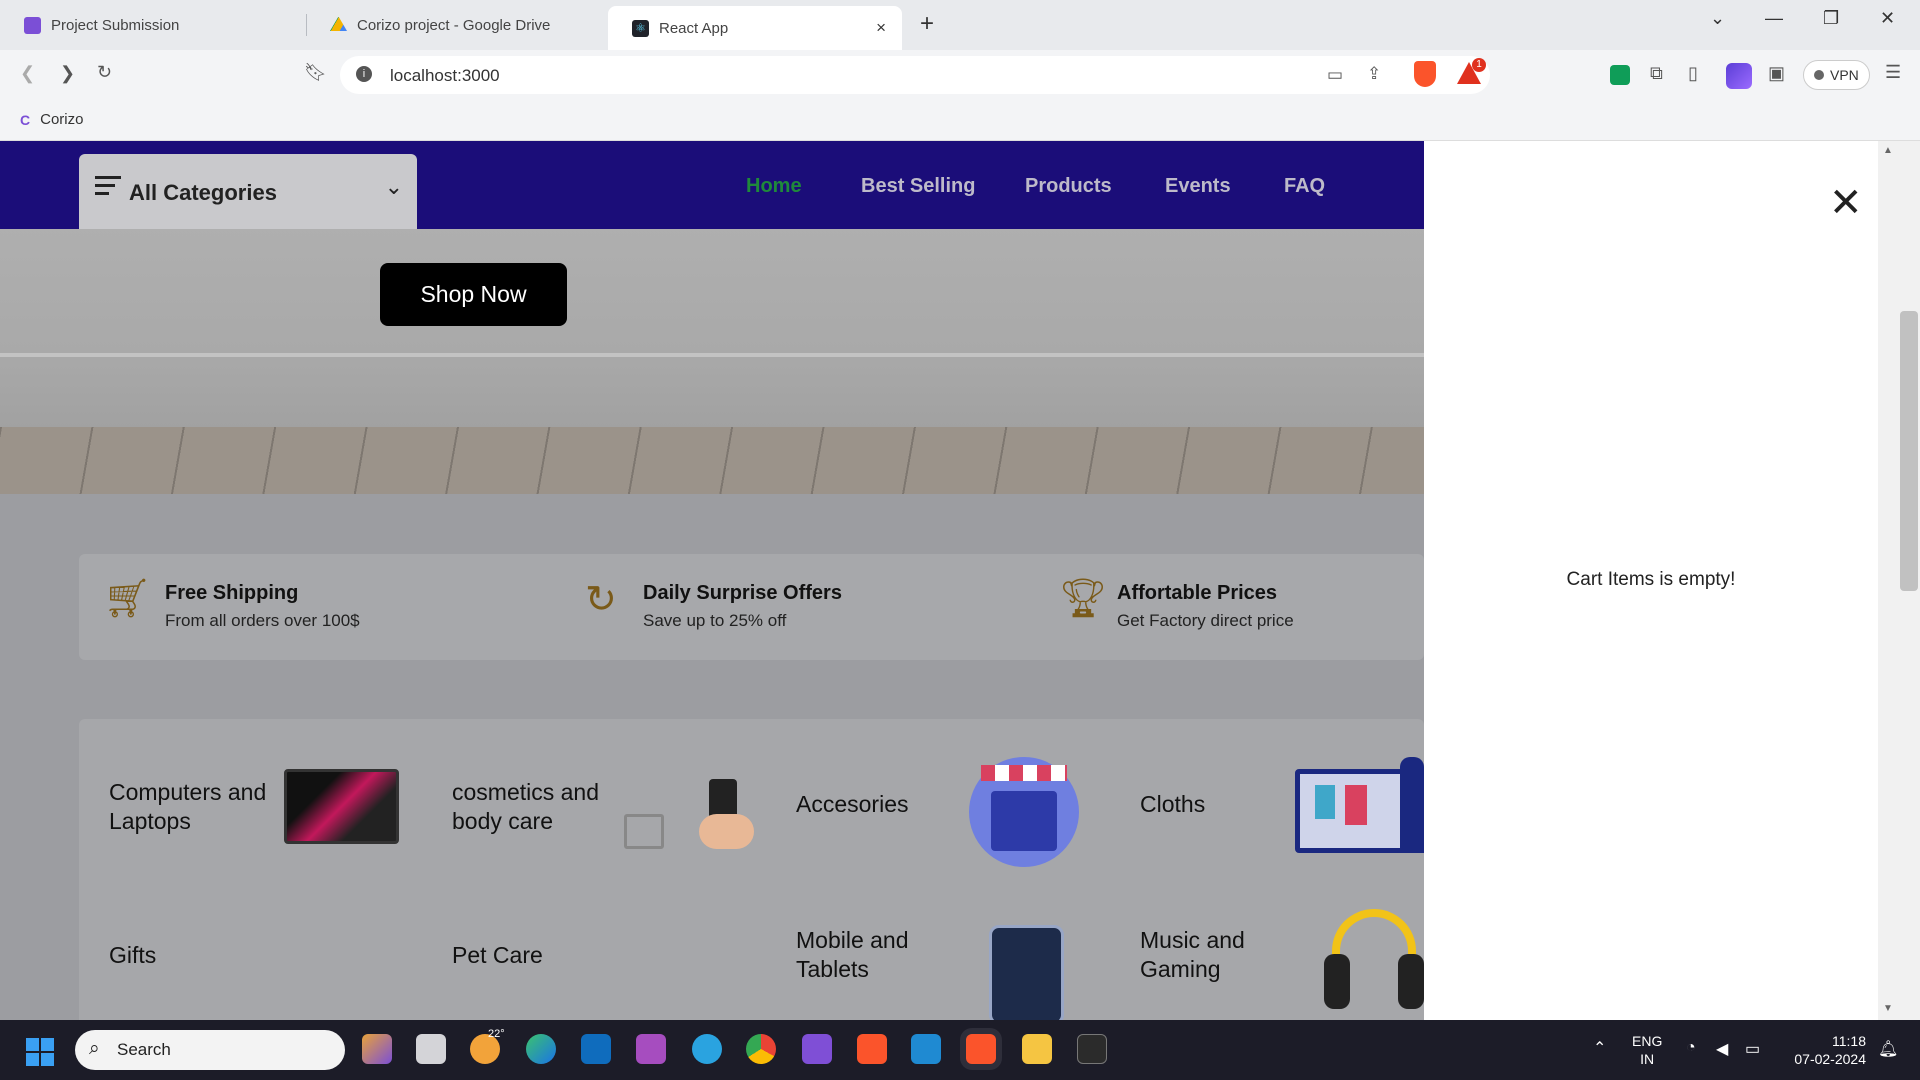  Describe the element at coordinates (1092, 1049) in the screenshot. I see `terminal-icon` at that location.